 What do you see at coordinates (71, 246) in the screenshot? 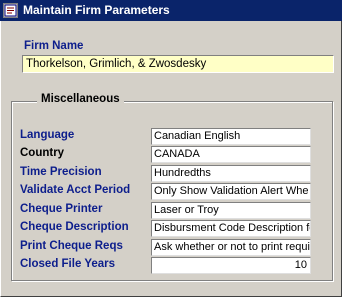
I see `print-cheque-reqs-label: Print Cheque Reqs` at bounding box center [71, 246].